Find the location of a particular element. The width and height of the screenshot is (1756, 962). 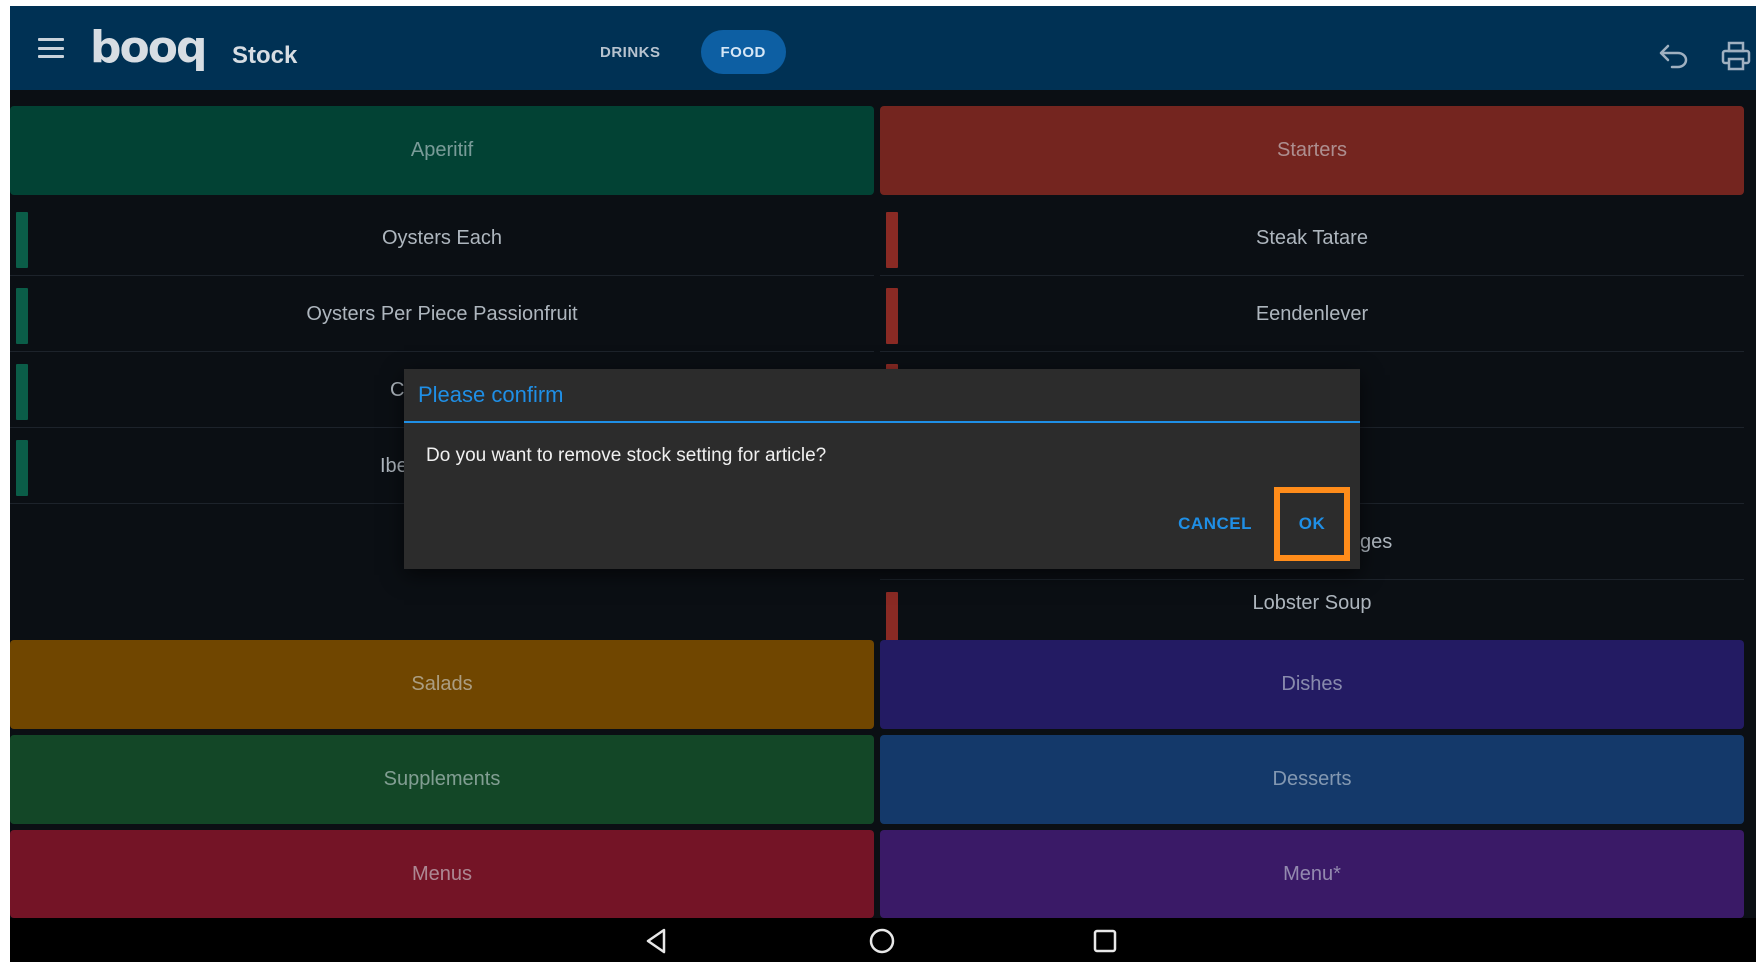

tab-food: FOOD is located at coordinates (743, 52).